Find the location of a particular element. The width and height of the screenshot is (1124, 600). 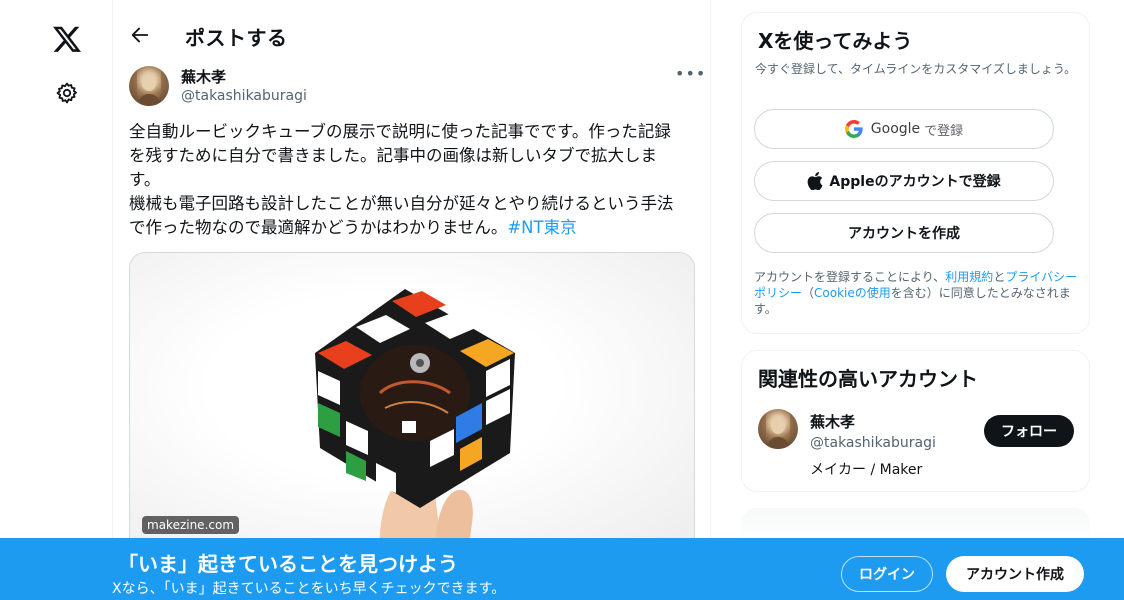

cookie-link: Cookieの使用 is located at coordinates (852, 293).